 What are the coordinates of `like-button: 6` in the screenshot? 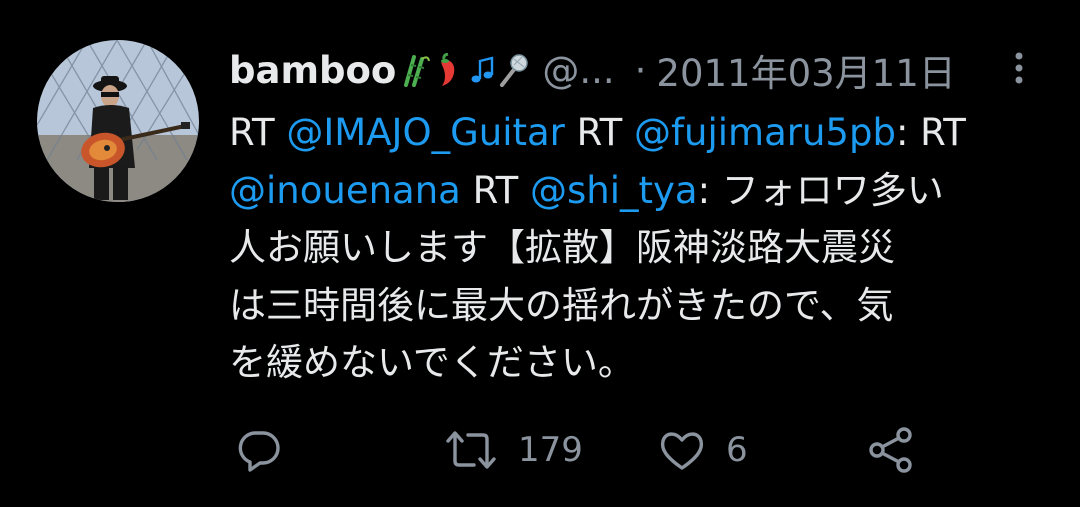 It's located at (703, 450).